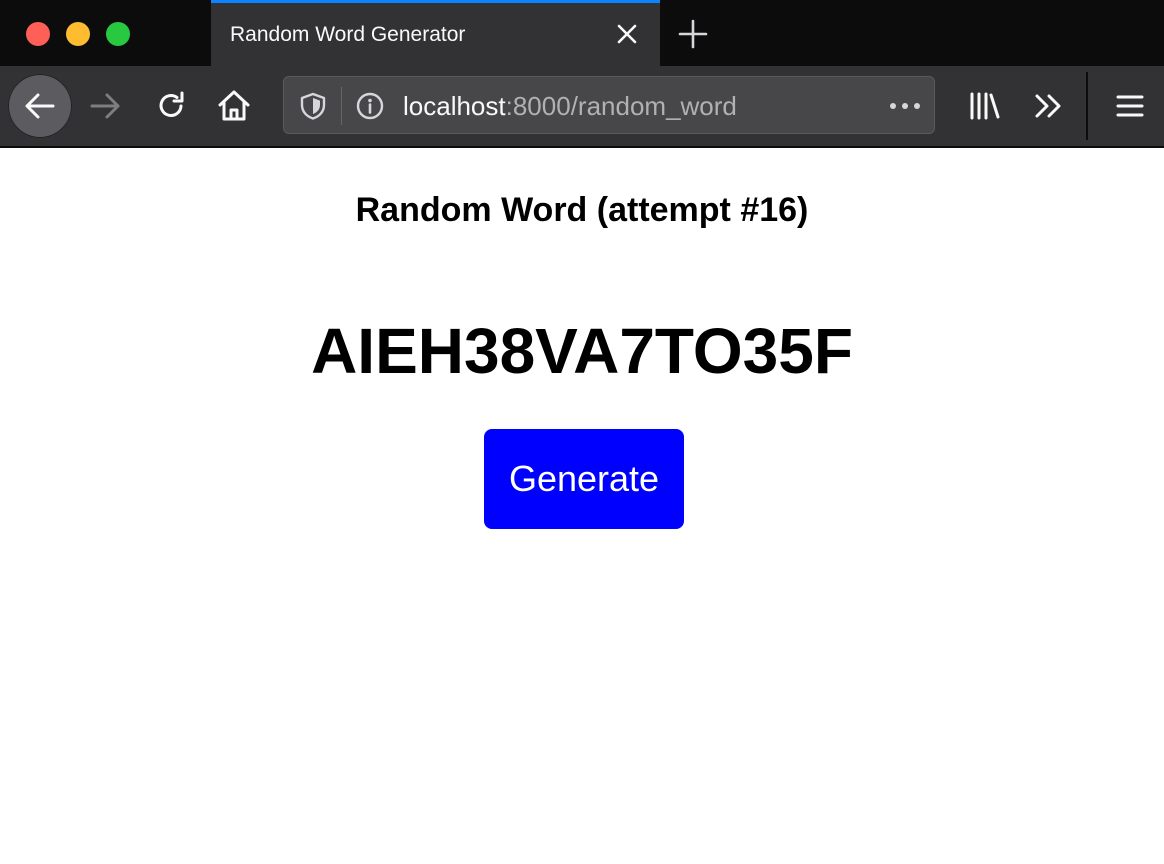  I want to click on zoom-window-button, so click(118, 34).